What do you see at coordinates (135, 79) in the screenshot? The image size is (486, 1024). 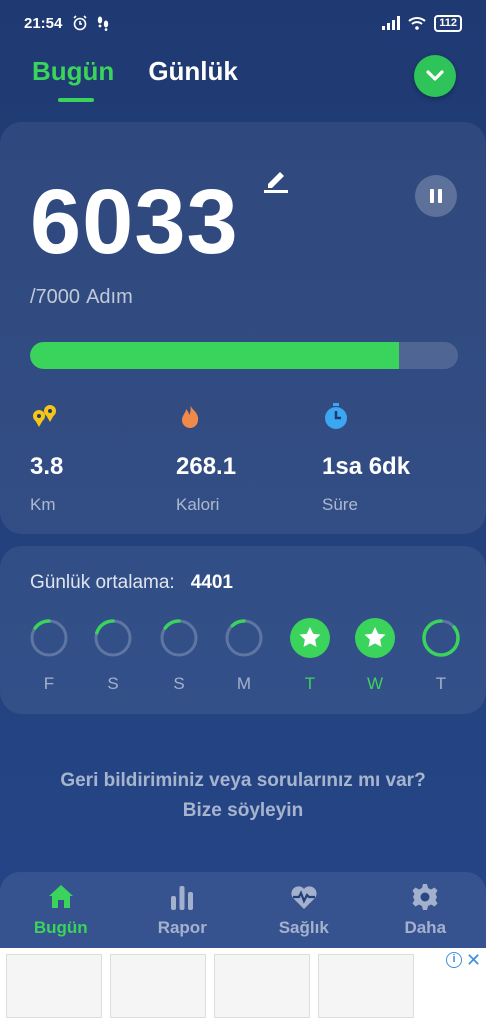 I see `top-tabs: Bugün Günlük` at bounding box center [135, 79].